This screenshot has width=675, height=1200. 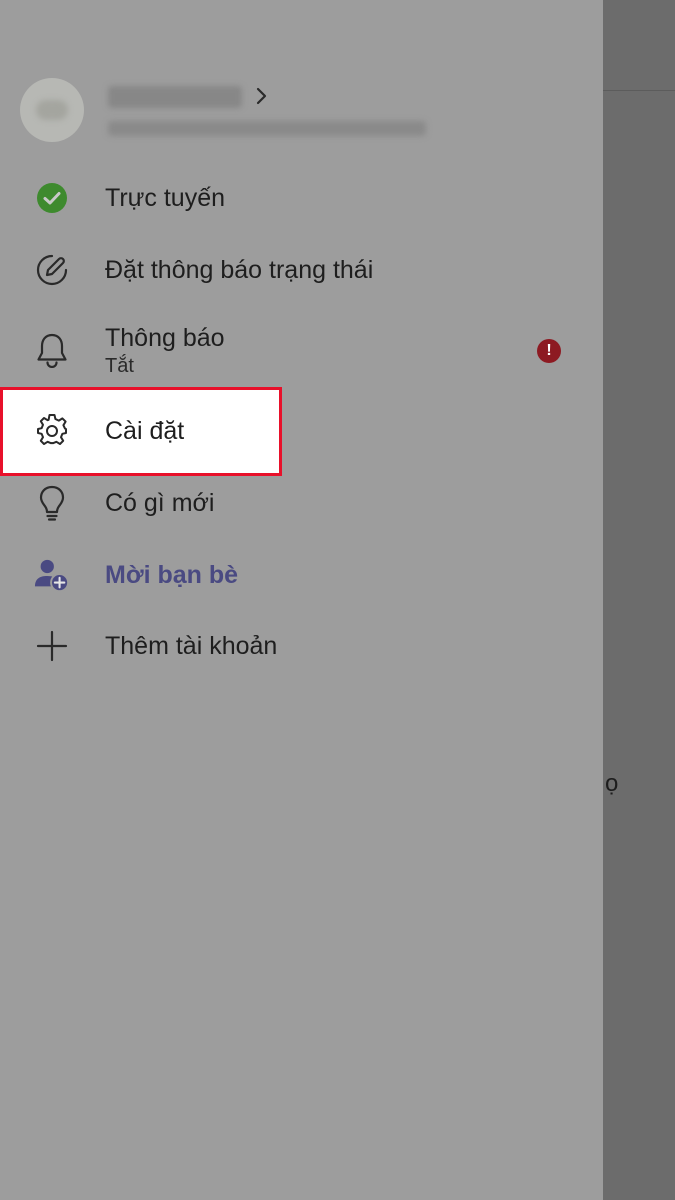 I want to click on menu-label-add-account: Thêm tài khoản, so click(x=191, y=646).